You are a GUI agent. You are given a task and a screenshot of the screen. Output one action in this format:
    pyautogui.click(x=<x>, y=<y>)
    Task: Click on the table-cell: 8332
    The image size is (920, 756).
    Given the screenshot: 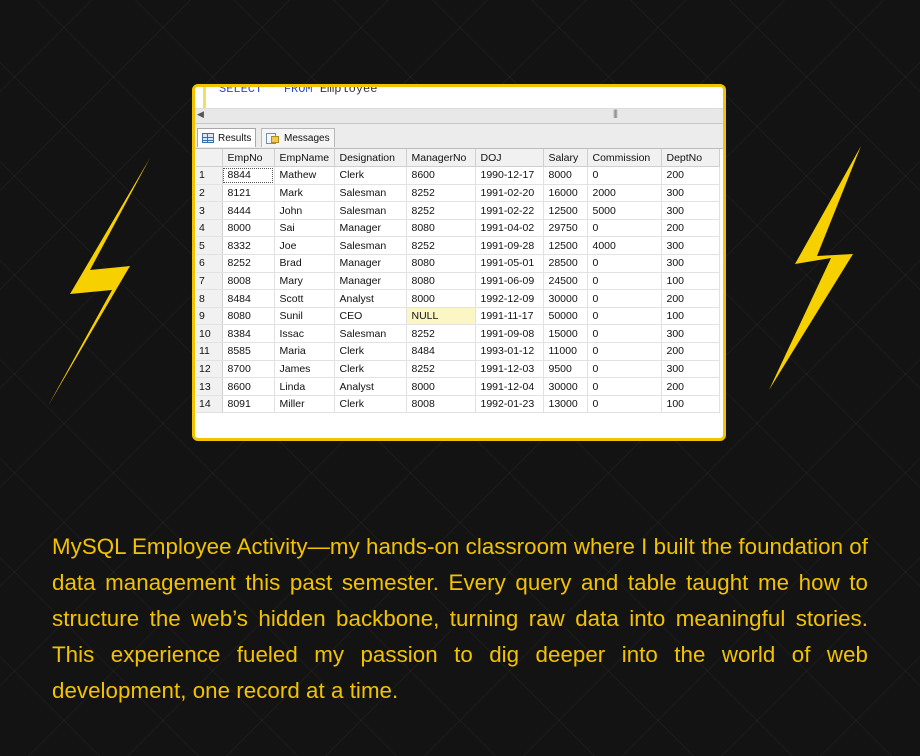 What is the action you would take?
    pyautogui.click(x=248, y=246)
    